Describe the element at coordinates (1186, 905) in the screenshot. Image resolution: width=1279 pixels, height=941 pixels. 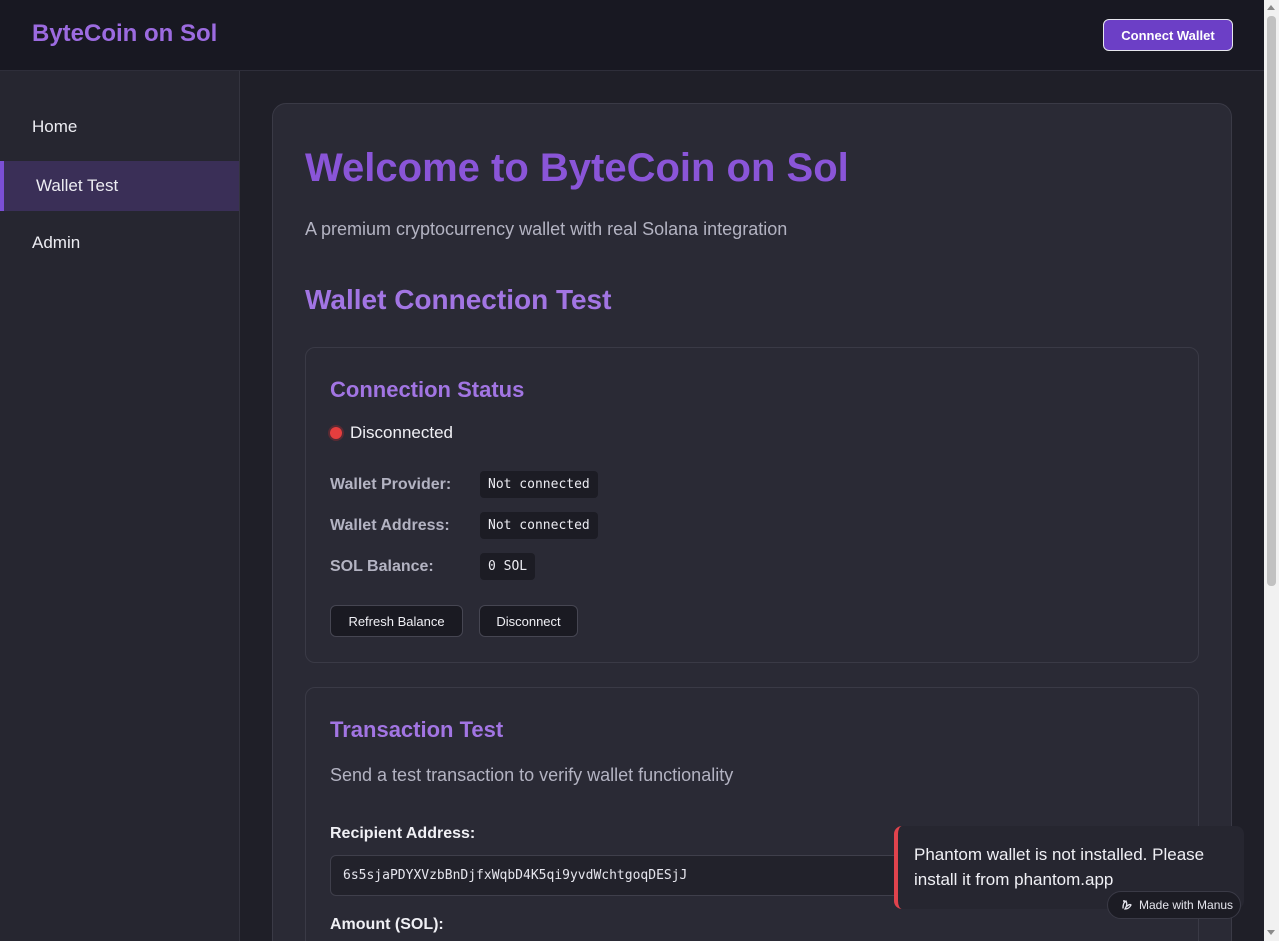
I see `made-with-manus-label: Made with Manus` at that location.